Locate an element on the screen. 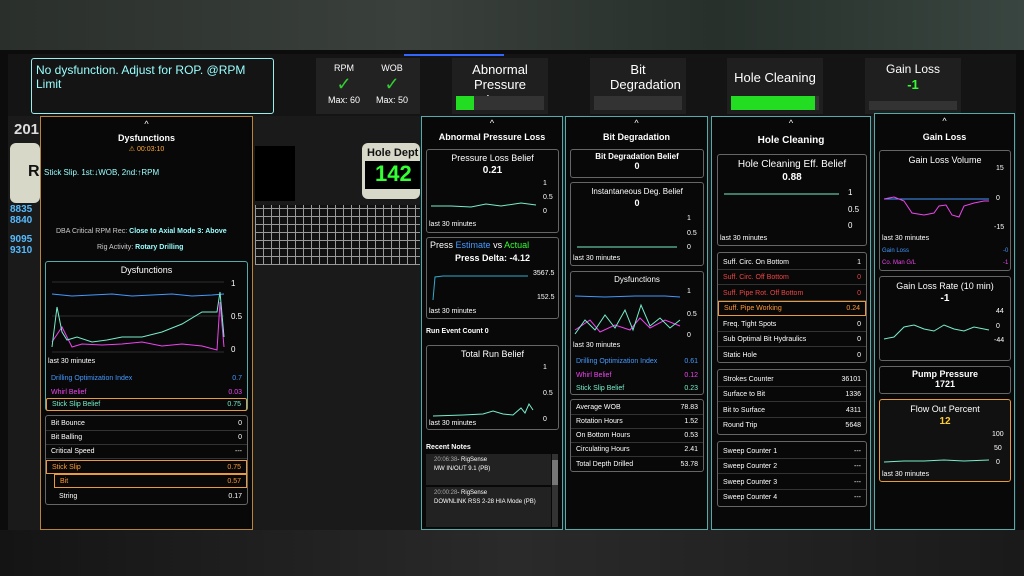  row-value: 0.53 is located at coordinates (691, 435).